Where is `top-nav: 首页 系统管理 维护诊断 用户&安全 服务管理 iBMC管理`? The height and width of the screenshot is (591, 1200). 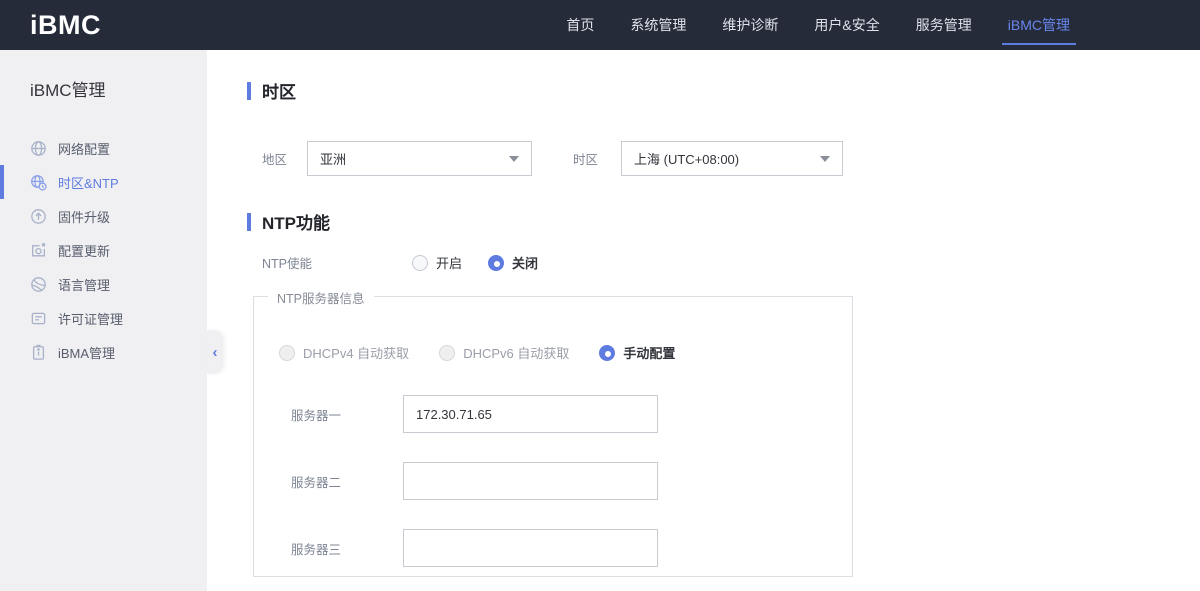 top-nav: 首页 系统管理 维护诊断 用户&安全 服务管理 iBMC管理 is located at coordinates (821, 25).